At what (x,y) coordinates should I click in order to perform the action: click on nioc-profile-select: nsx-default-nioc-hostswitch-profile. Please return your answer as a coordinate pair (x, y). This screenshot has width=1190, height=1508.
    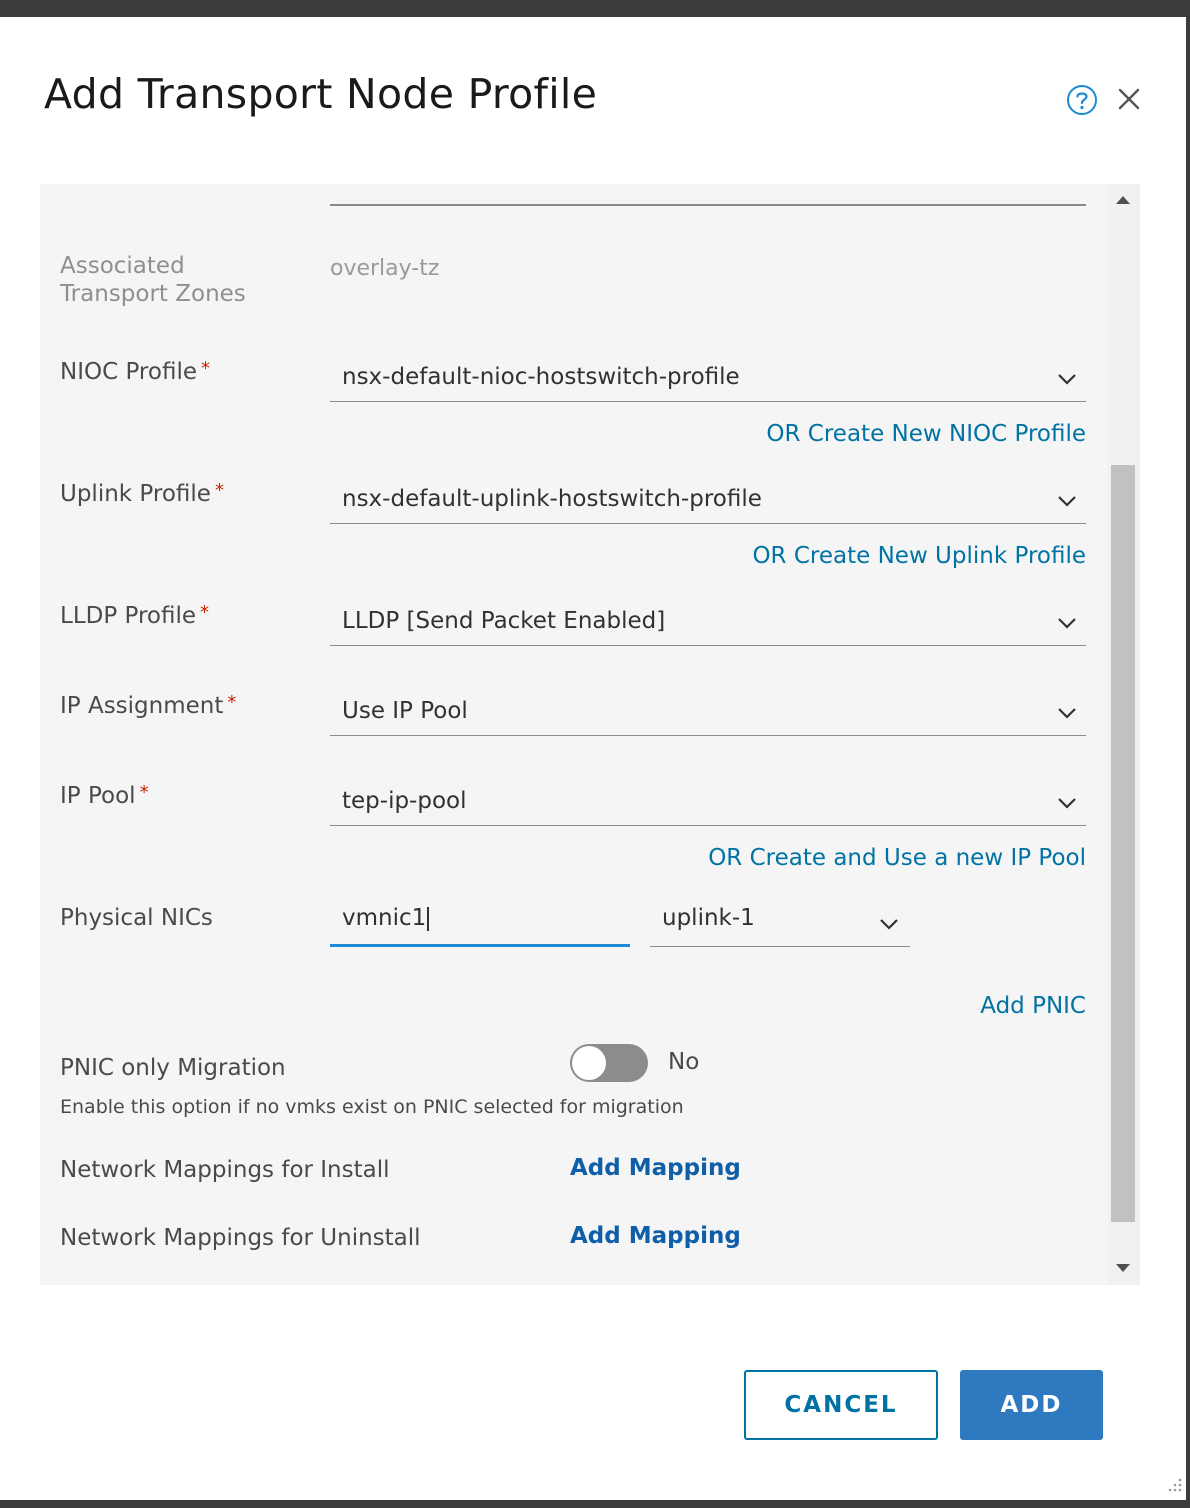
    Looking at the image, I should click on (708, 380).